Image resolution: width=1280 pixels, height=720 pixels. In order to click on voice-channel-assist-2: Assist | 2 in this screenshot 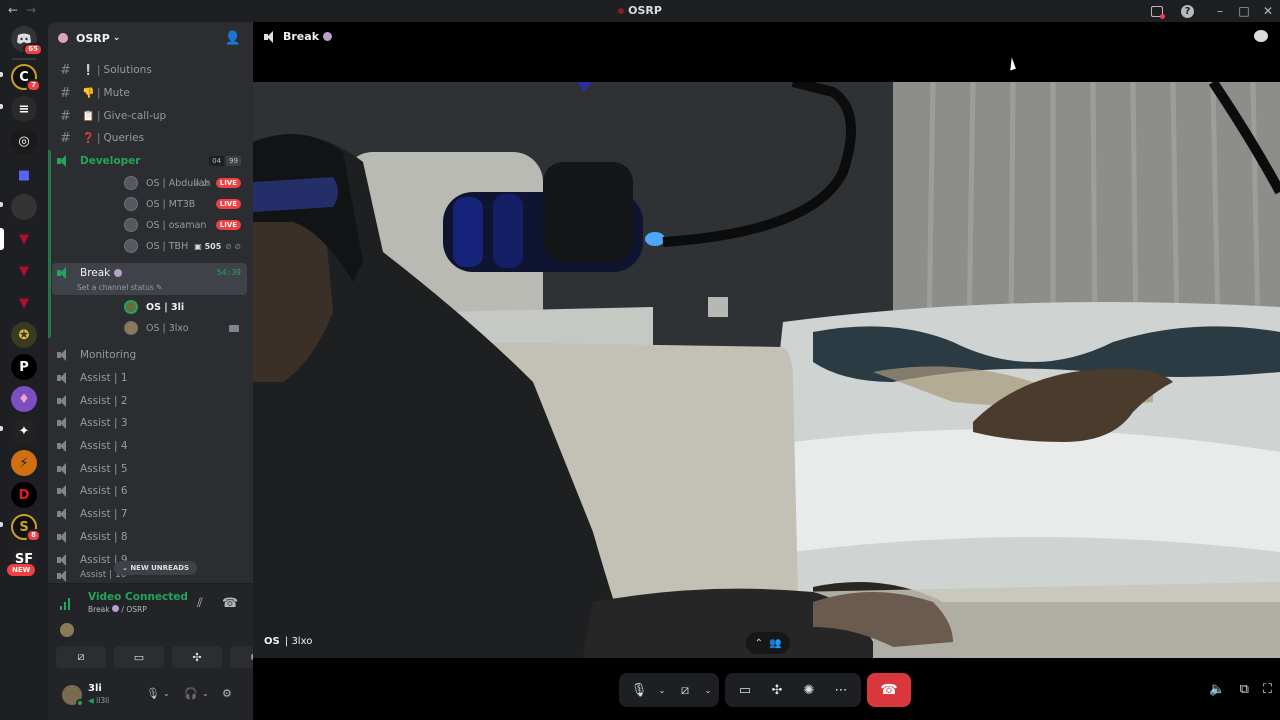, I will do `click(149, 401)`.